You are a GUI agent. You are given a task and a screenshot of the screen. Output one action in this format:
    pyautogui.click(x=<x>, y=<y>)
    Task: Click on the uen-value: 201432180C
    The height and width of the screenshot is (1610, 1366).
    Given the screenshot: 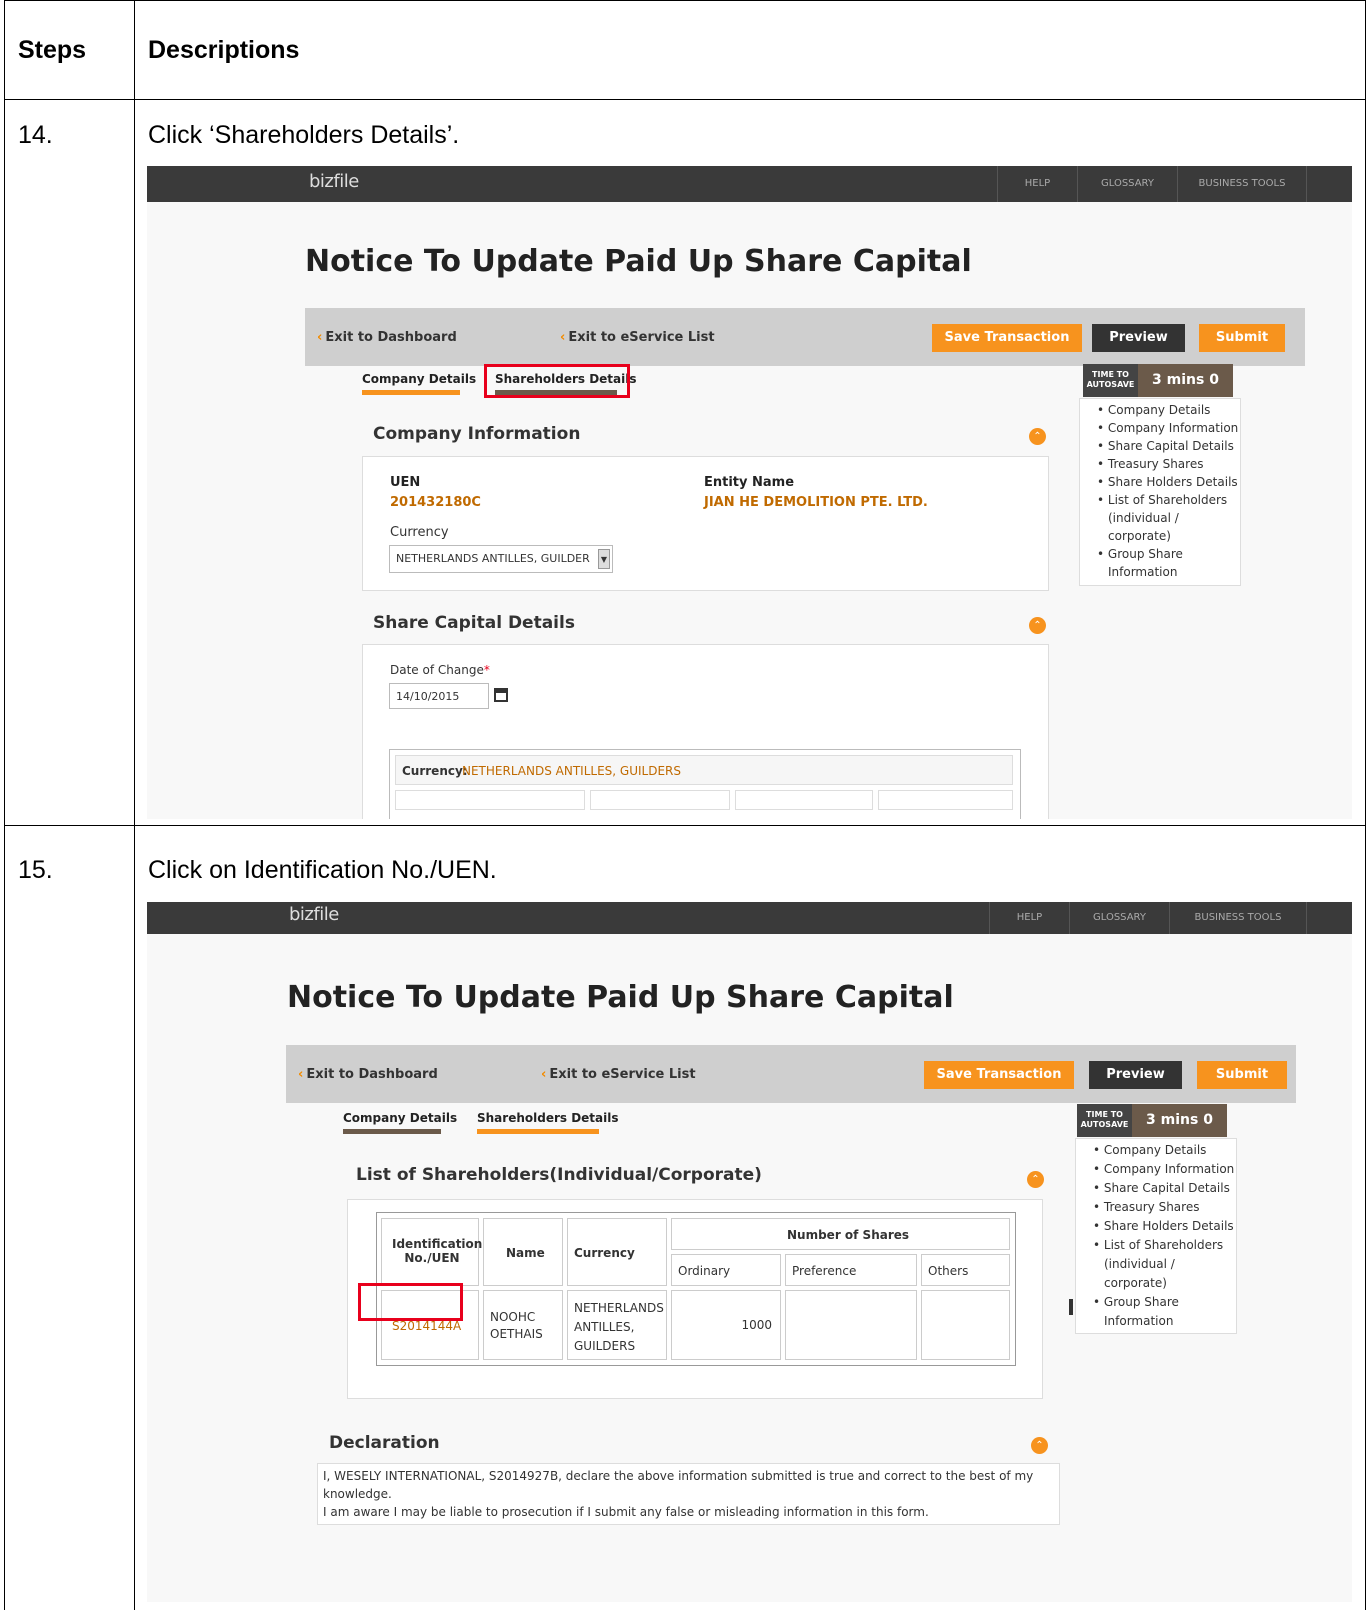 What is the action you would take?
    pyautogui.click(x=435, y=502)
    